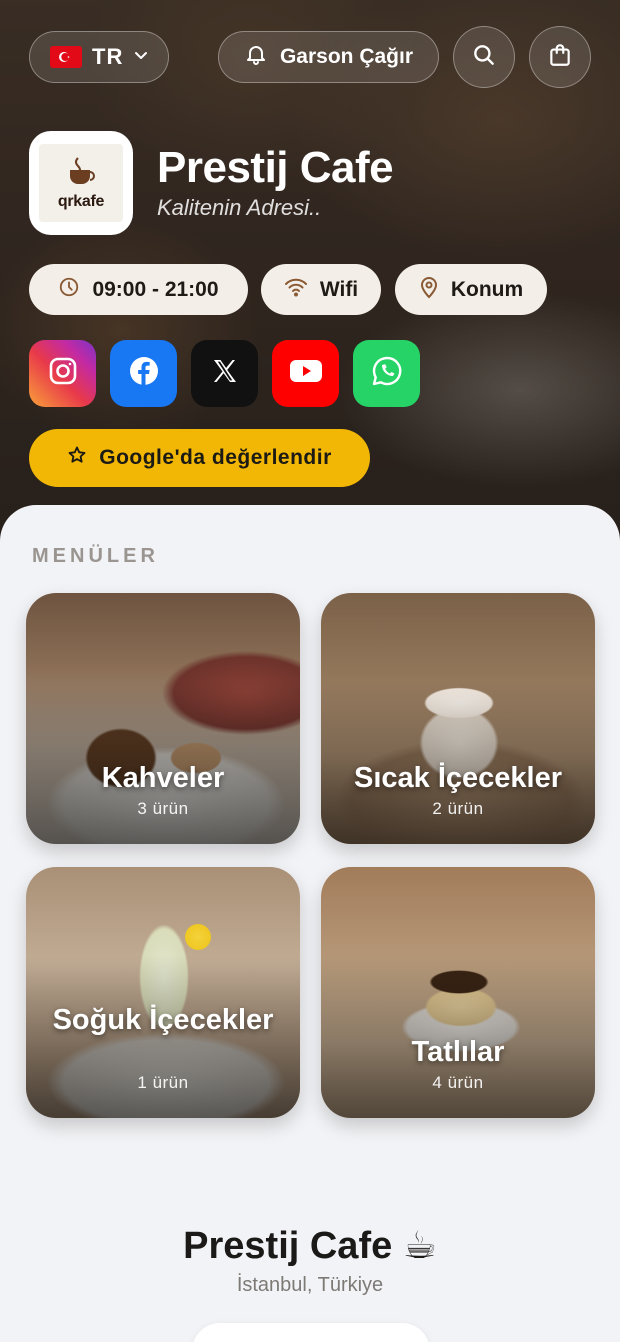  I want to click on menu-card-count: 3 ürün, so click(163, 808).